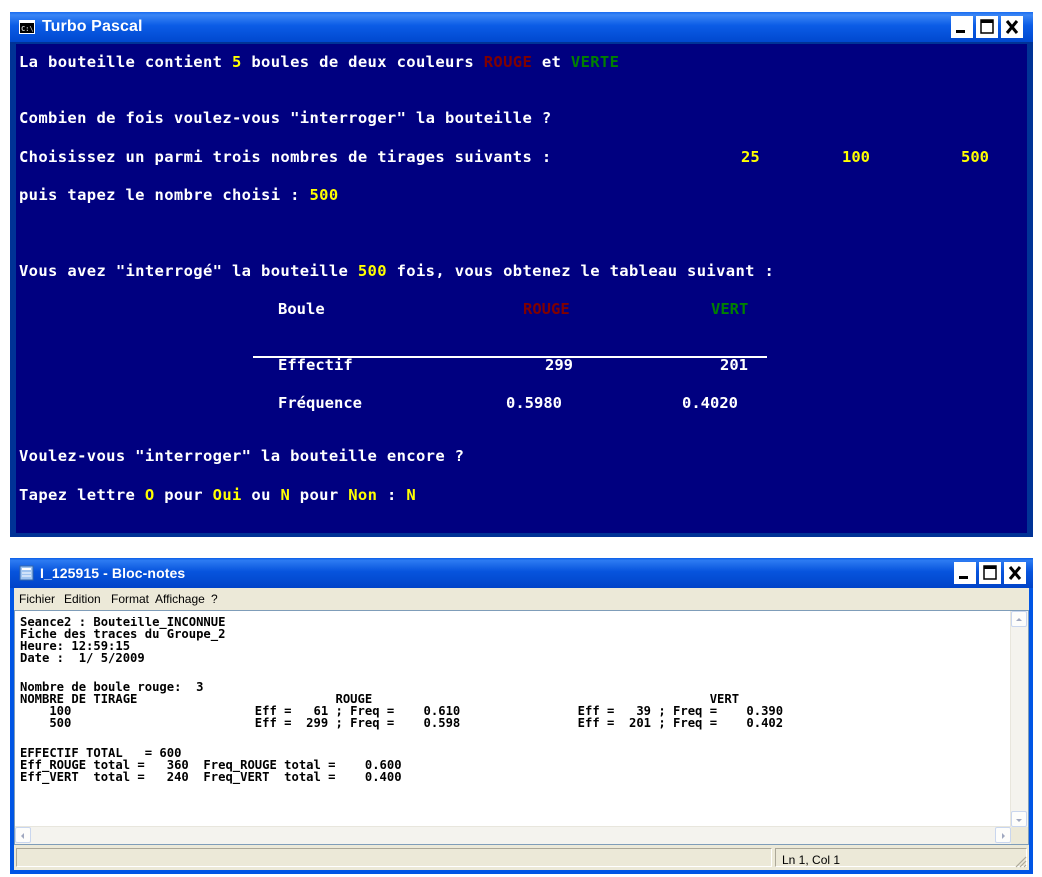 The width and height of the screenshot is (1042, 877). Describe the element at coordinates (730, 309) in the screenshot. I see `table-header-vert: VERT` at that location.